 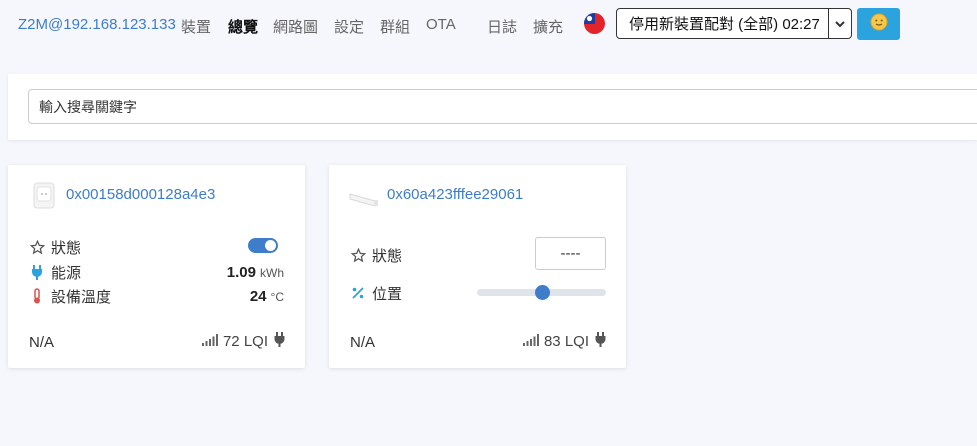 What do you see at coordinates (349, 26) in the screenshot?
I see `nav-settings: 設定` at bounding box center [349, 26].